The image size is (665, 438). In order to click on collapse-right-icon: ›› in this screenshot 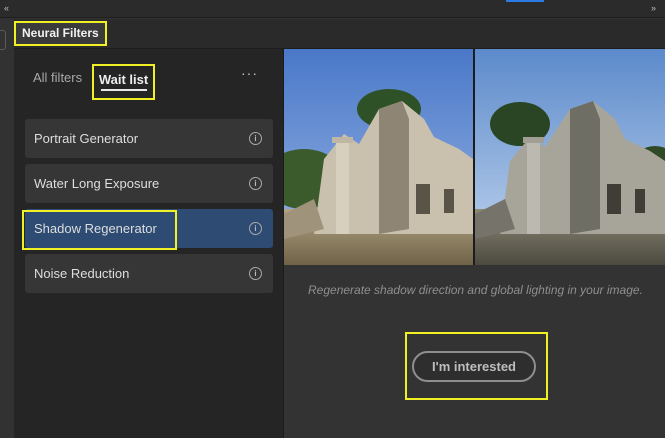, I will do `click(653, 8)`.